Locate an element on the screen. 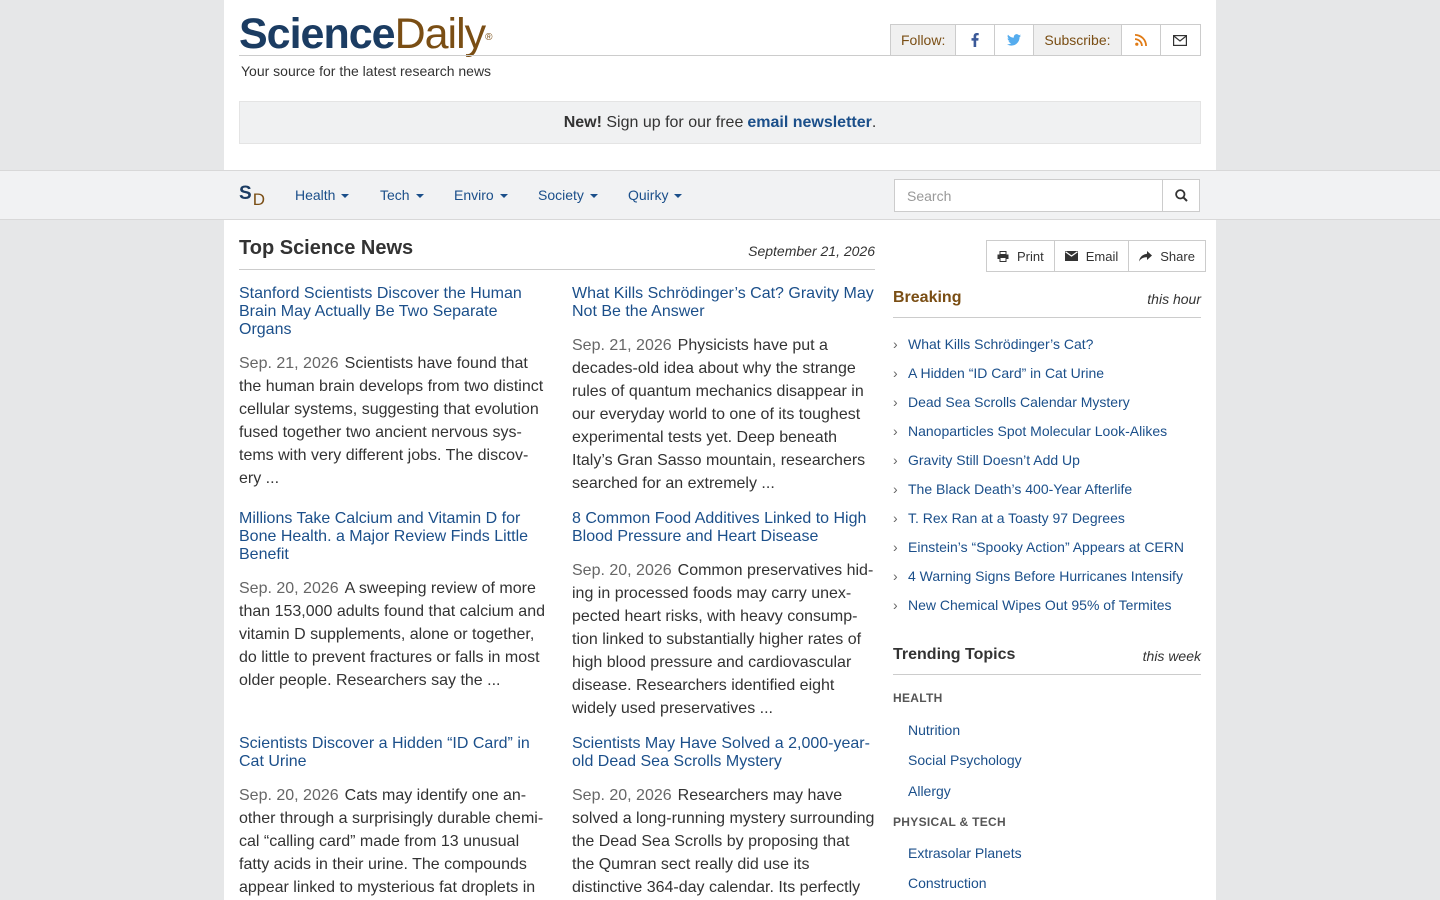  logo-science: Science is located at coordinates (317, 34).